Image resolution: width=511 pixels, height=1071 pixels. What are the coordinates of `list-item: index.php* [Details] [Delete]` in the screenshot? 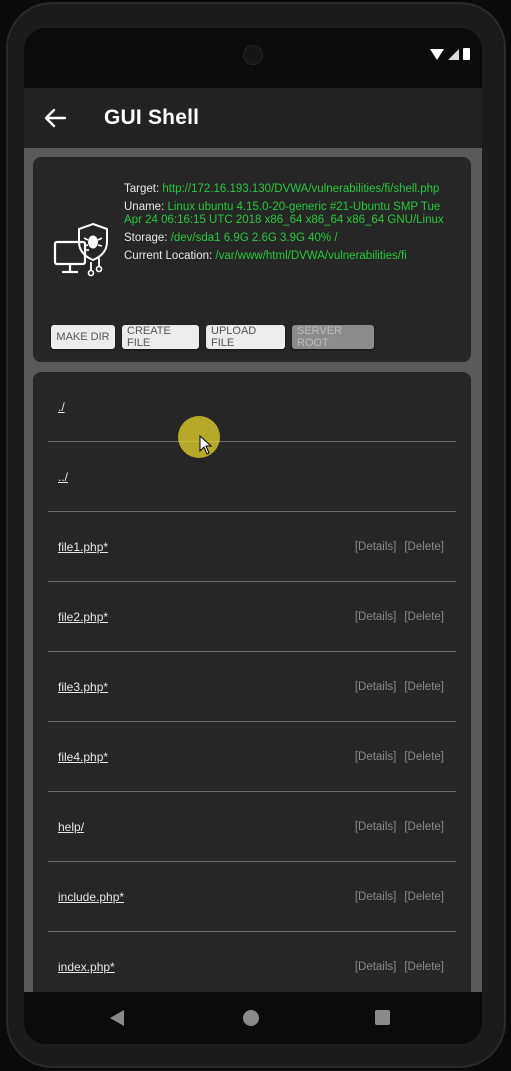 It's located at (252, 962).